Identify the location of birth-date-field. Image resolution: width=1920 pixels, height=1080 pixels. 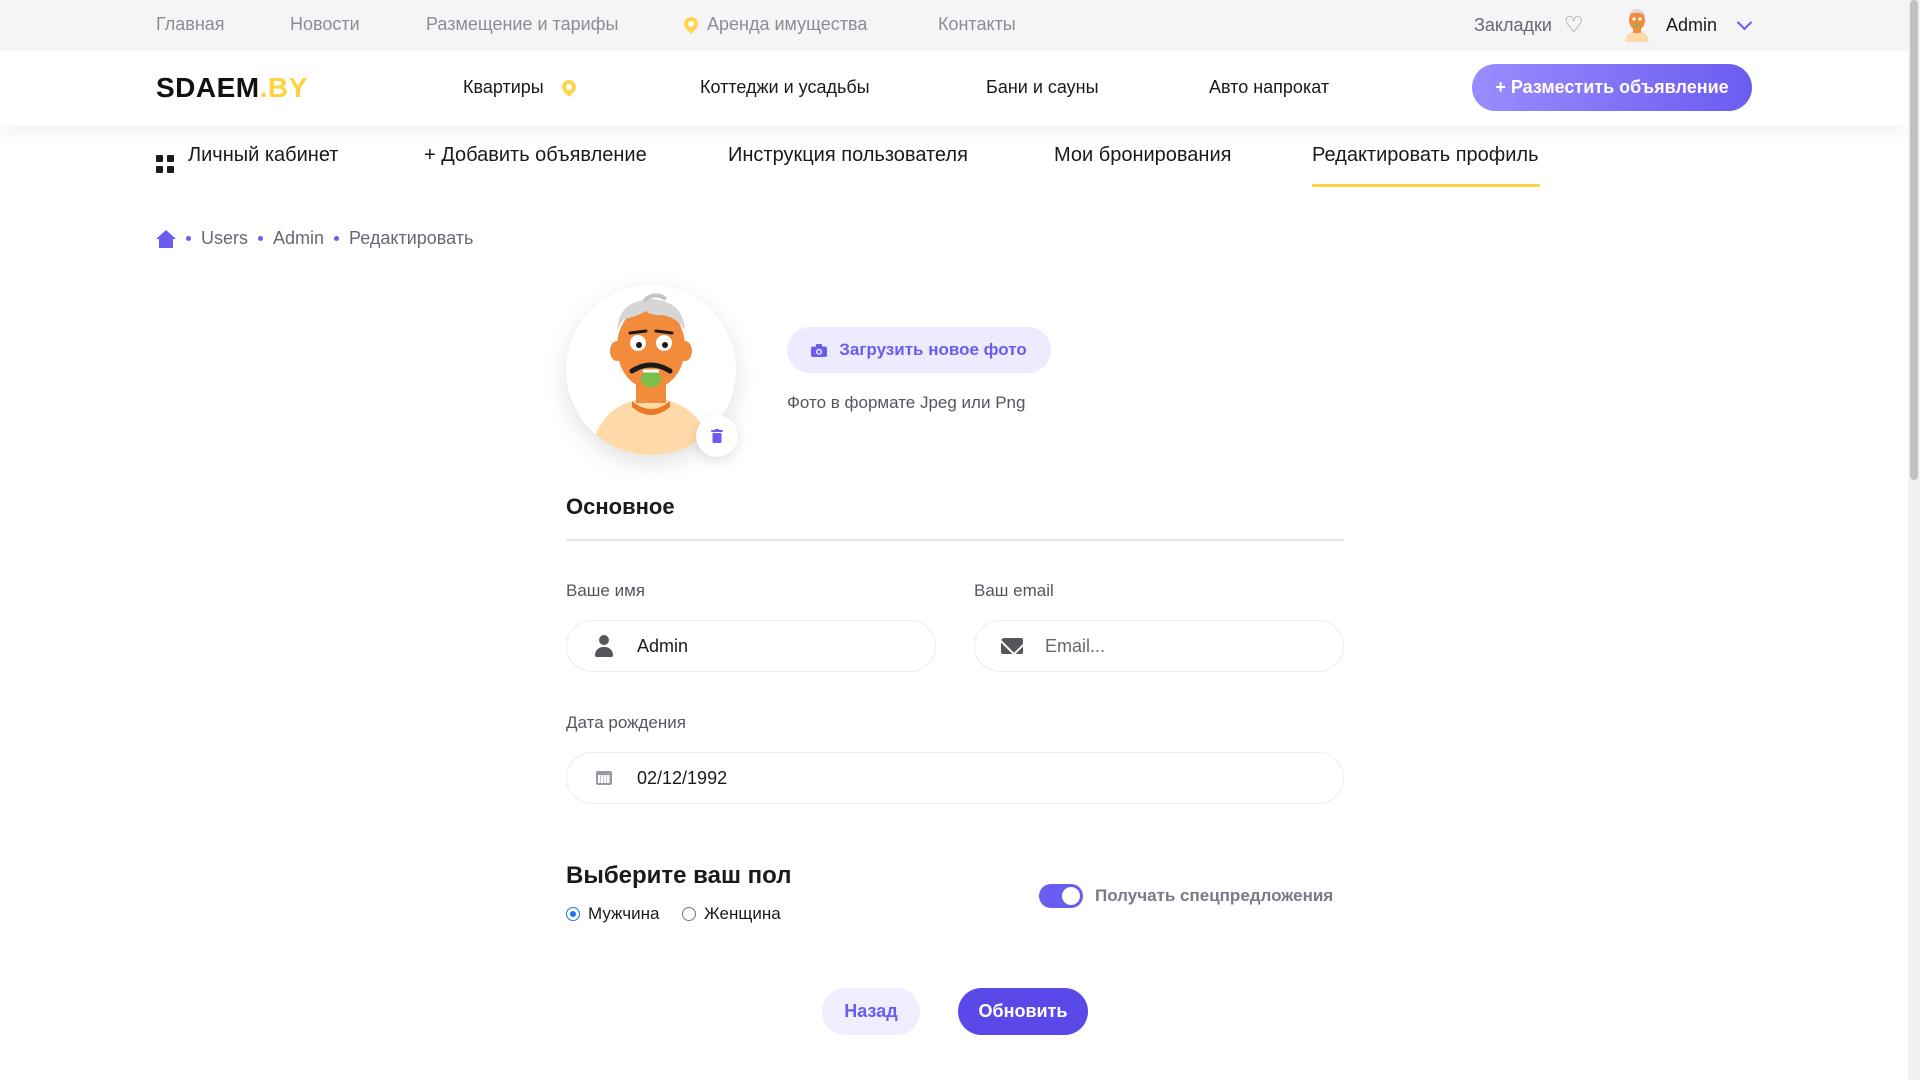
(955, 778).